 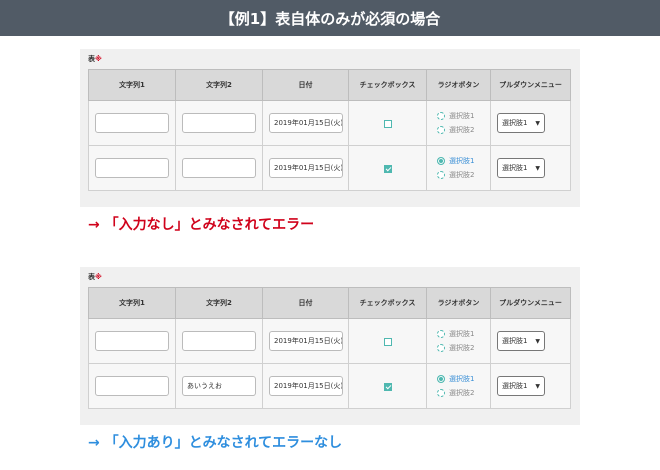 What do you see at coordinates (201, 225) in the screenshot?
I see `example1-result-caption: → 「入力なし」とみなされてエラー` at bounding box center [201, 225].